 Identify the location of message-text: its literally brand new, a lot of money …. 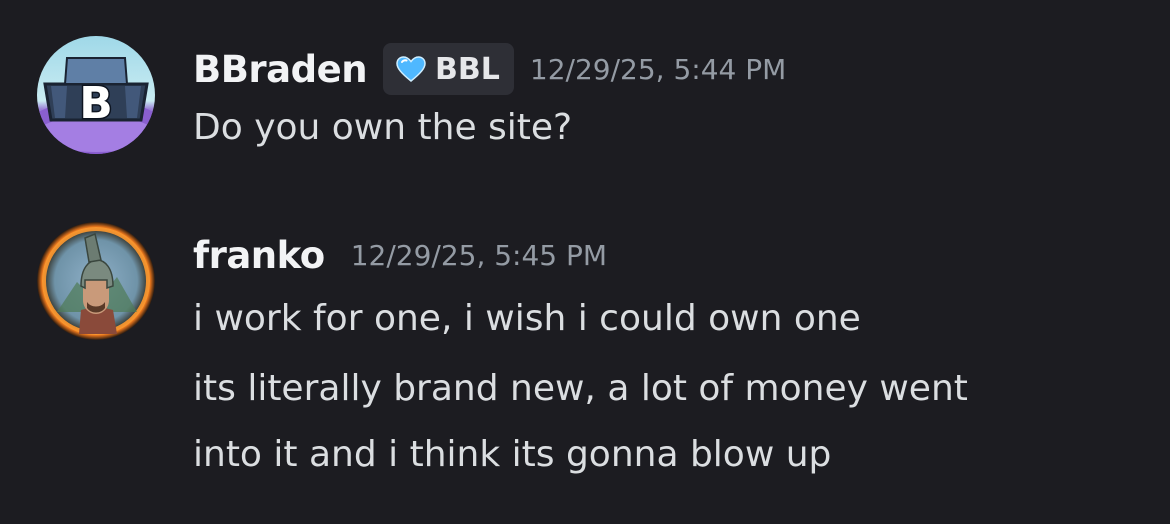
(580, 388).